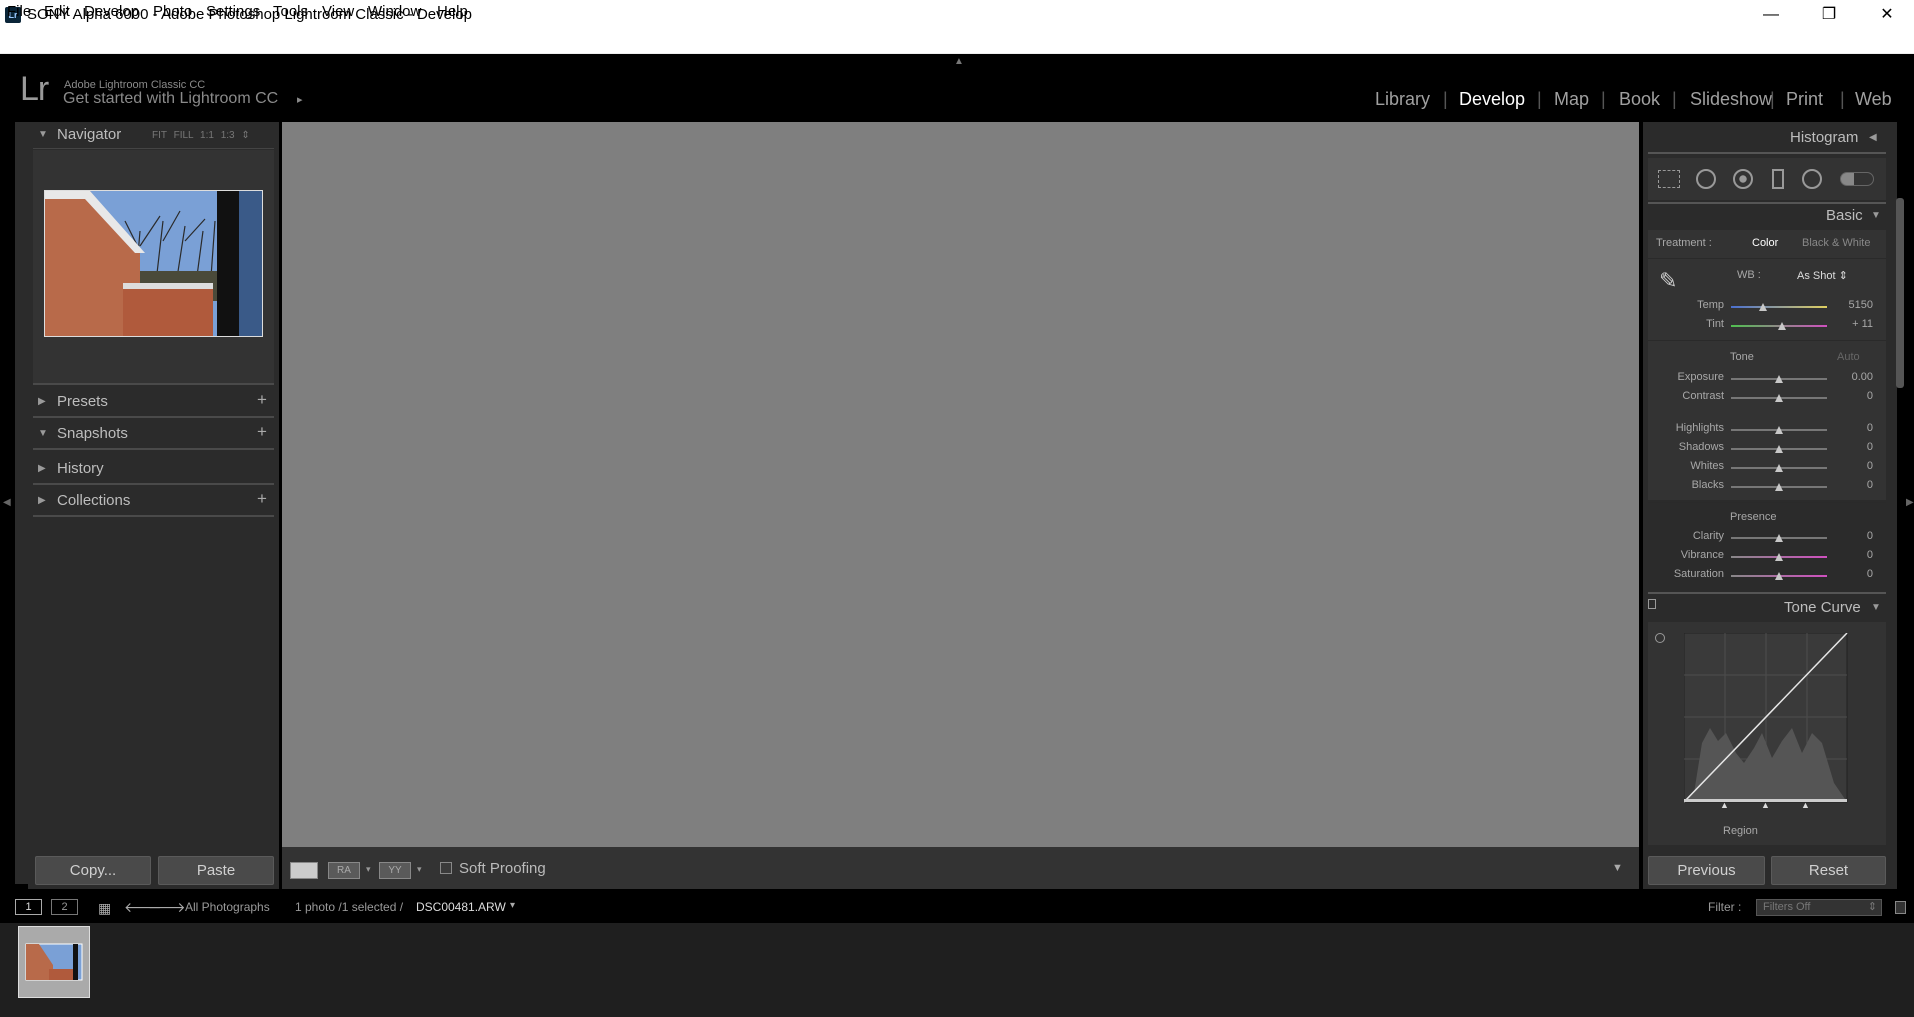  I want to click on slider-handle-contrast, so click(1779, 398).